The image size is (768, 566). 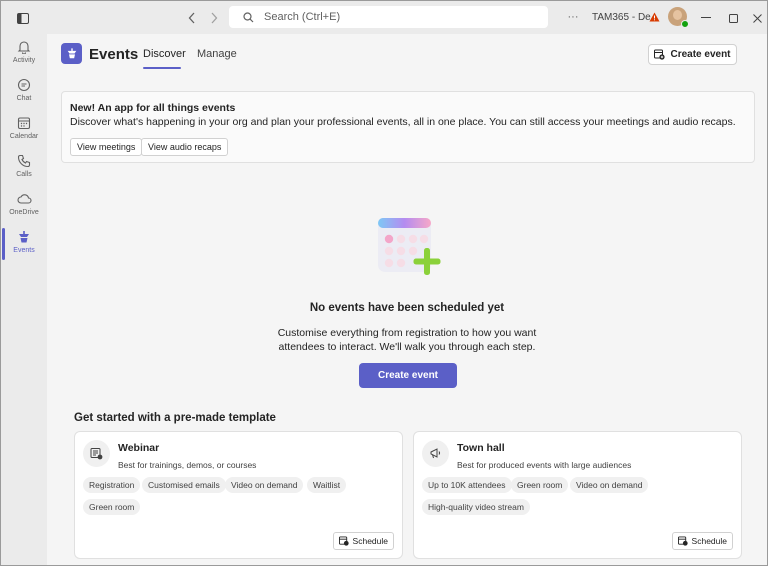 I want to click on search-placeholder: Search (Ctrl+E), so click(x=302, y=17).